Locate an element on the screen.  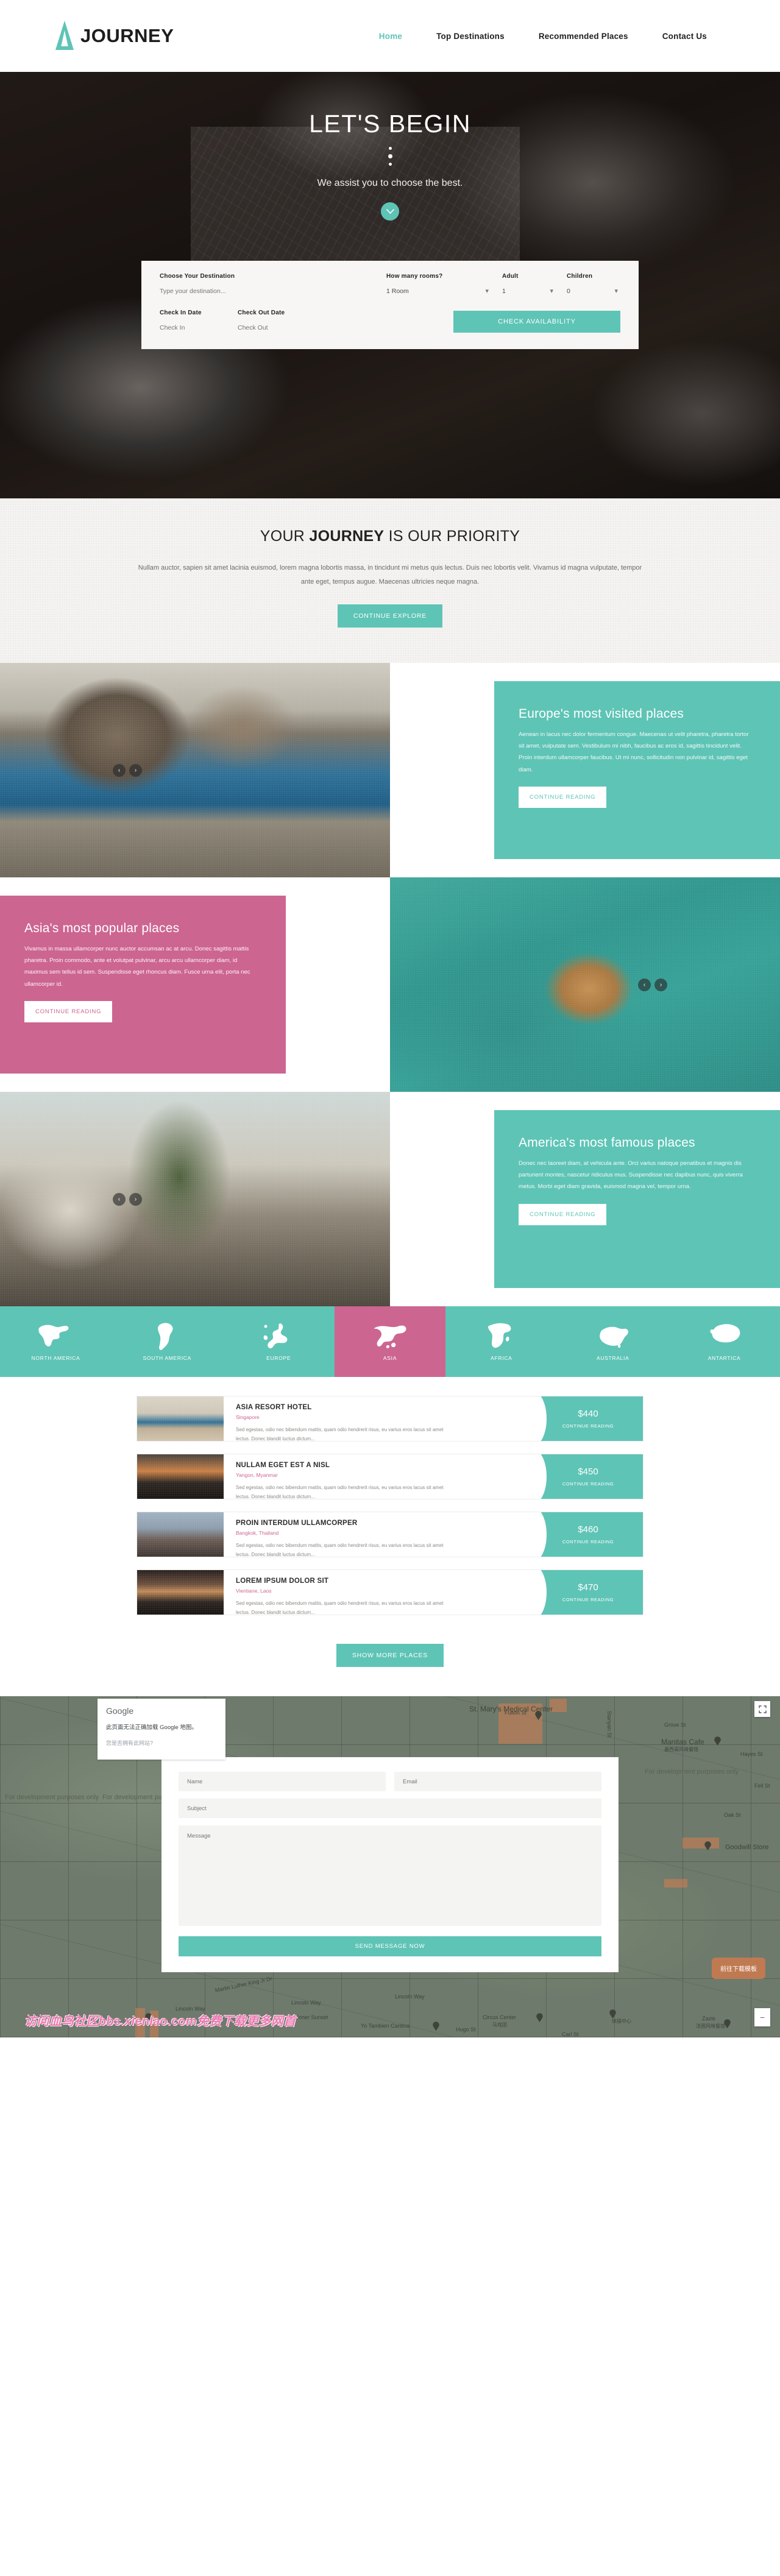
children-select: 0 ▾ is located at coordinates (593, 291).